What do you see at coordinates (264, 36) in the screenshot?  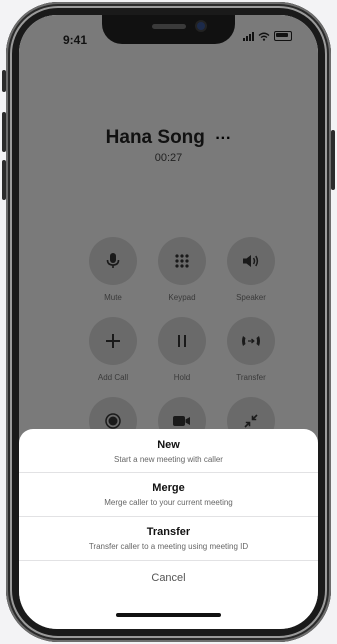 I see `wifi-icon` at bounding box center [264, 36].